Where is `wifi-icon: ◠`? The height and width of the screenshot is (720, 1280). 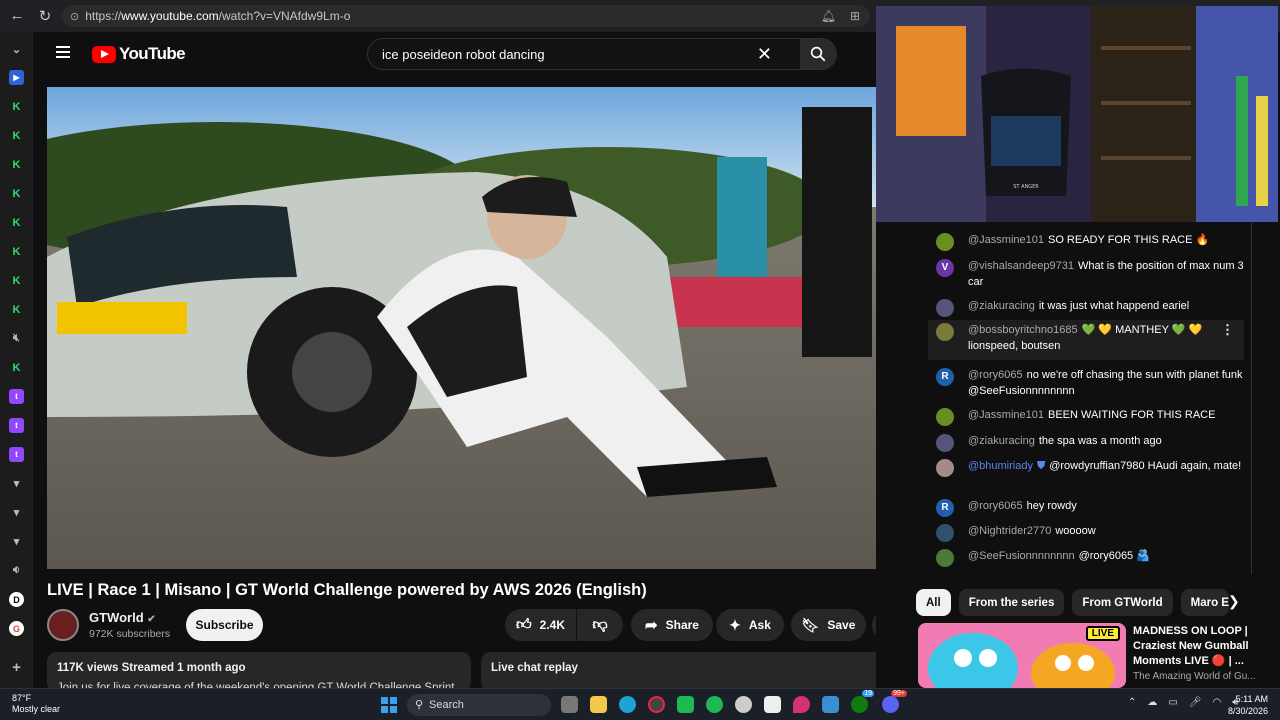 wifi-icon: ◠ is located at coordinates (1217, 702).